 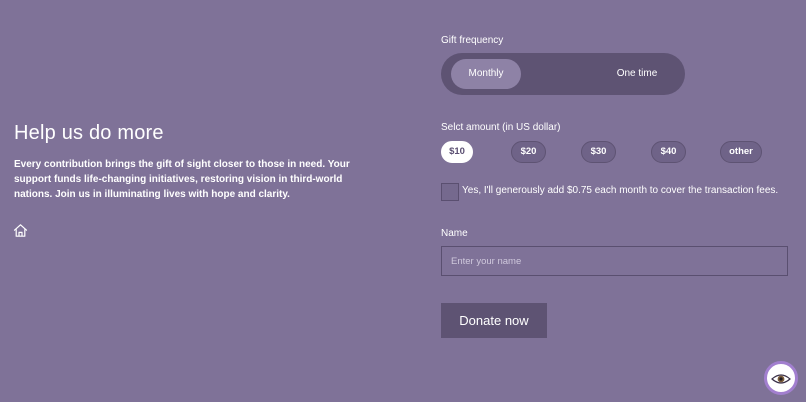 What do you see at coordinates (457, 152) in the screenshot?
I see `amount-10-button: $10` at bounding box center [457, 152].